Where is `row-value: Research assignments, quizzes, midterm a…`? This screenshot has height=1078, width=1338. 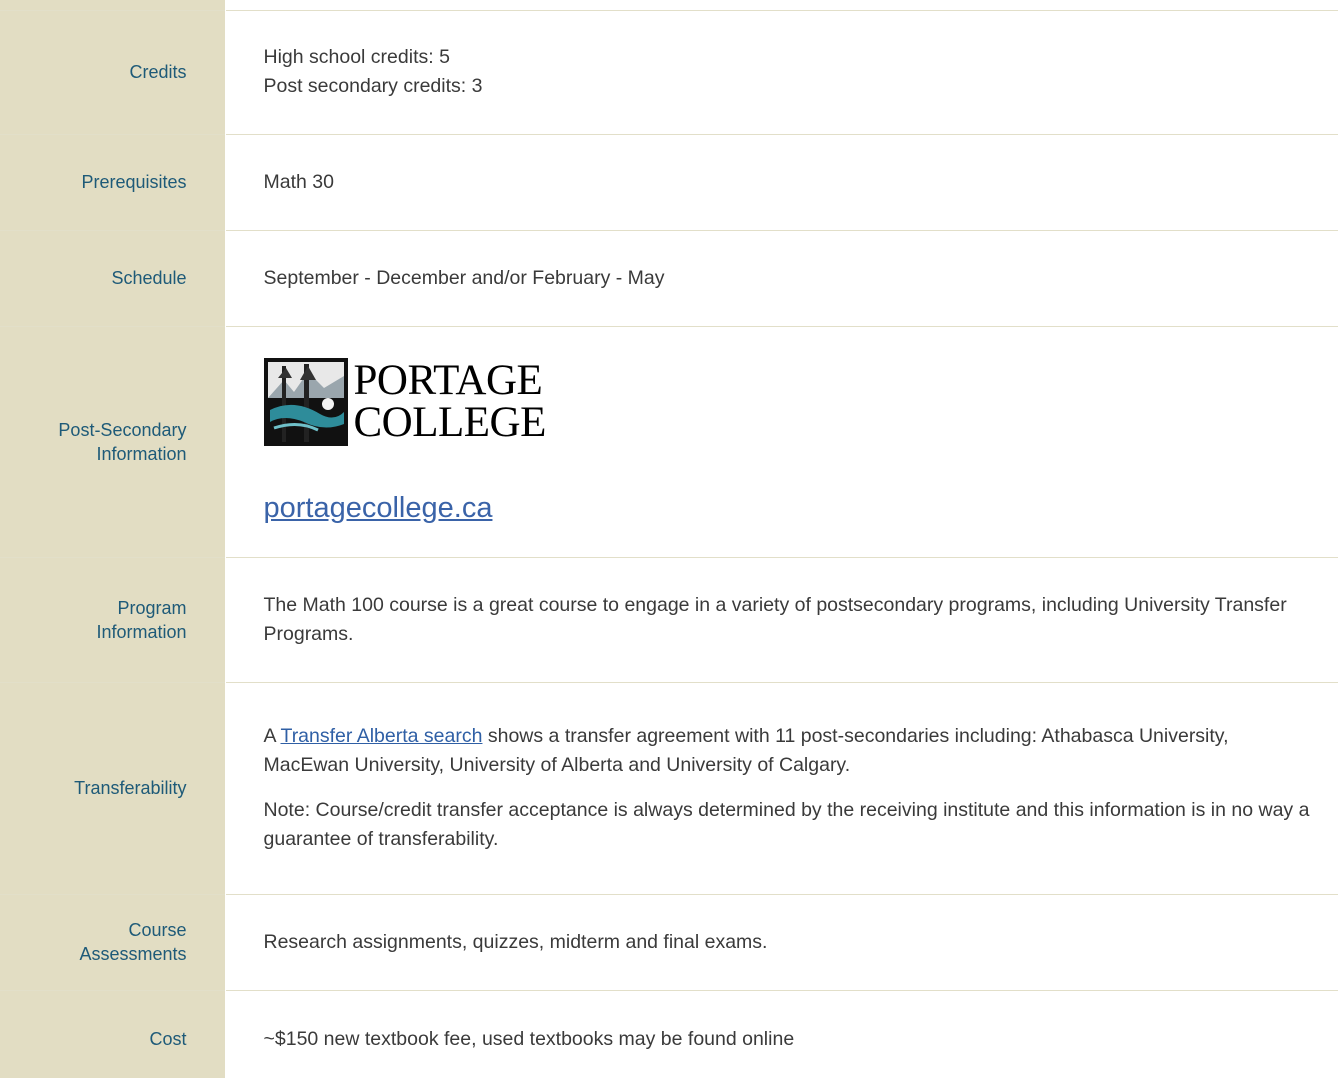
row-value: Research assignments, quizzes, midterm a… is located at coordinates (781, 941).